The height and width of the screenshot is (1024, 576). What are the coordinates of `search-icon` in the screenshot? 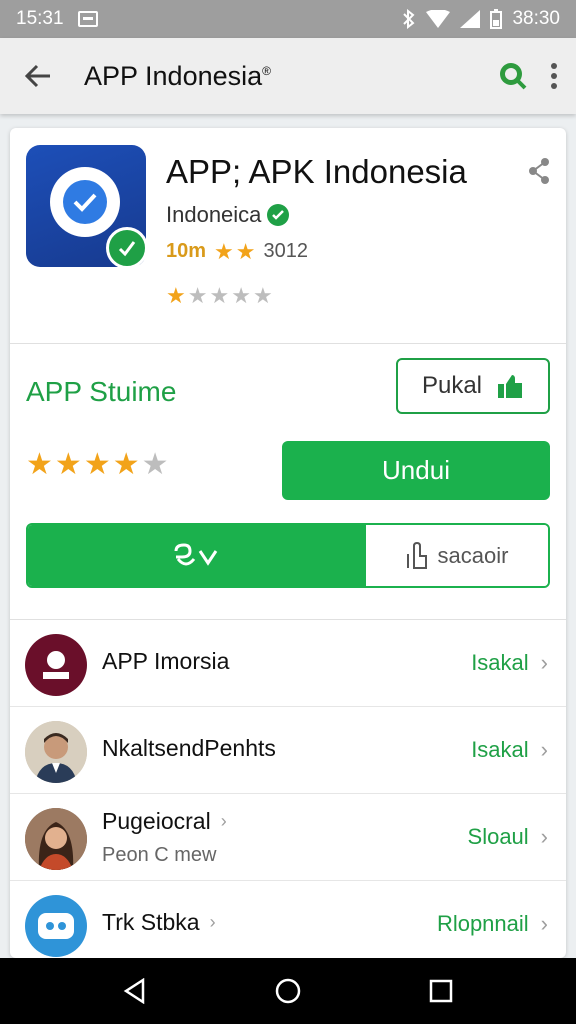 It's located at (513, 76).